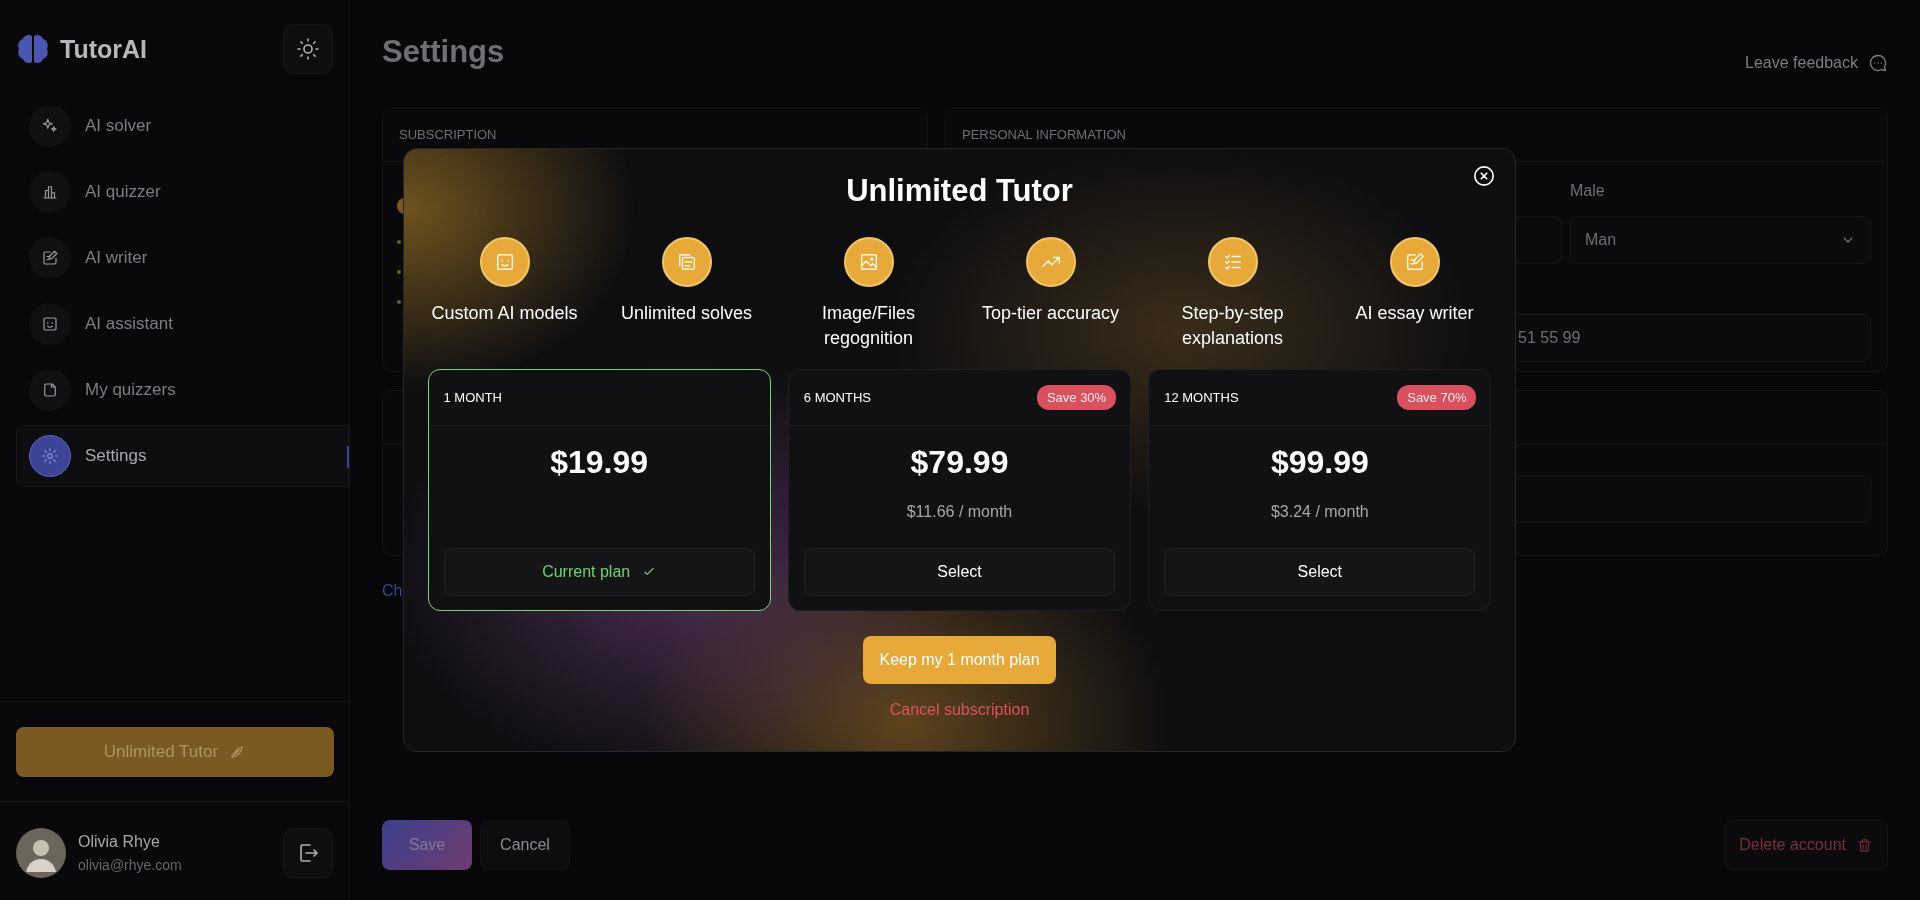 This screenshot has height=900, width=1920. I want to click on document-icon, so click(50, 390).